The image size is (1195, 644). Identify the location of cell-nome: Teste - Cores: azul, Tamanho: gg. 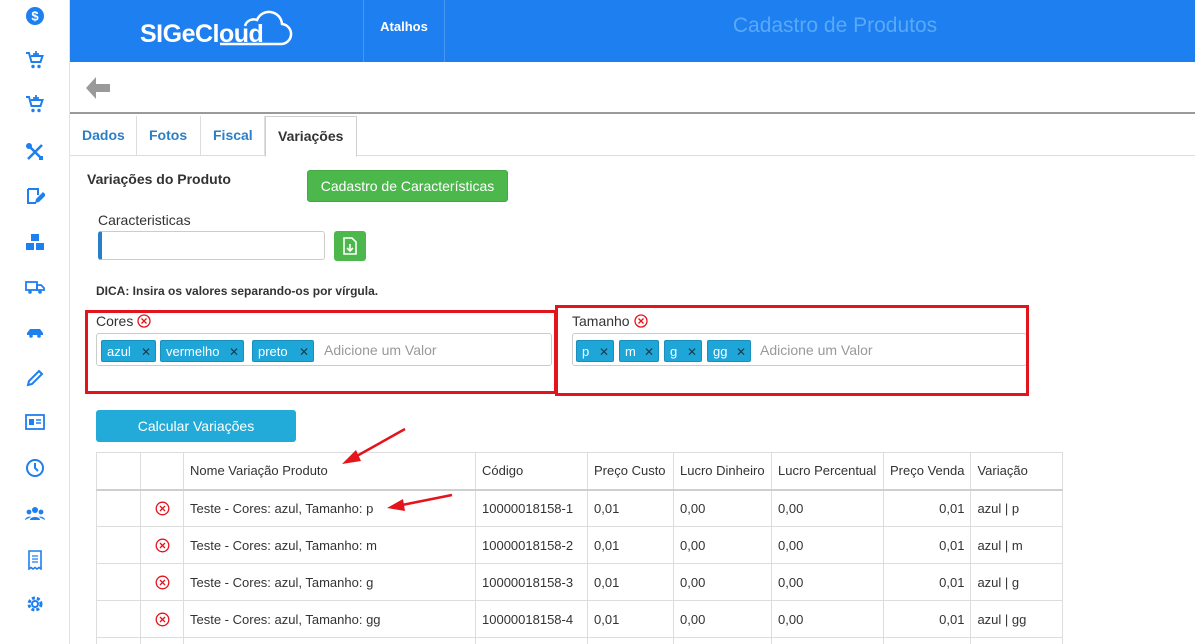
(329, 619).